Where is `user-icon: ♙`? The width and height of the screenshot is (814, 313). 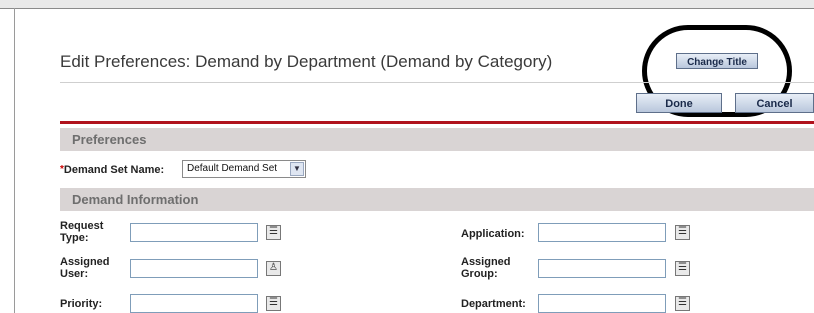
user-icon: ♙ is located at coordinates (273, 268).